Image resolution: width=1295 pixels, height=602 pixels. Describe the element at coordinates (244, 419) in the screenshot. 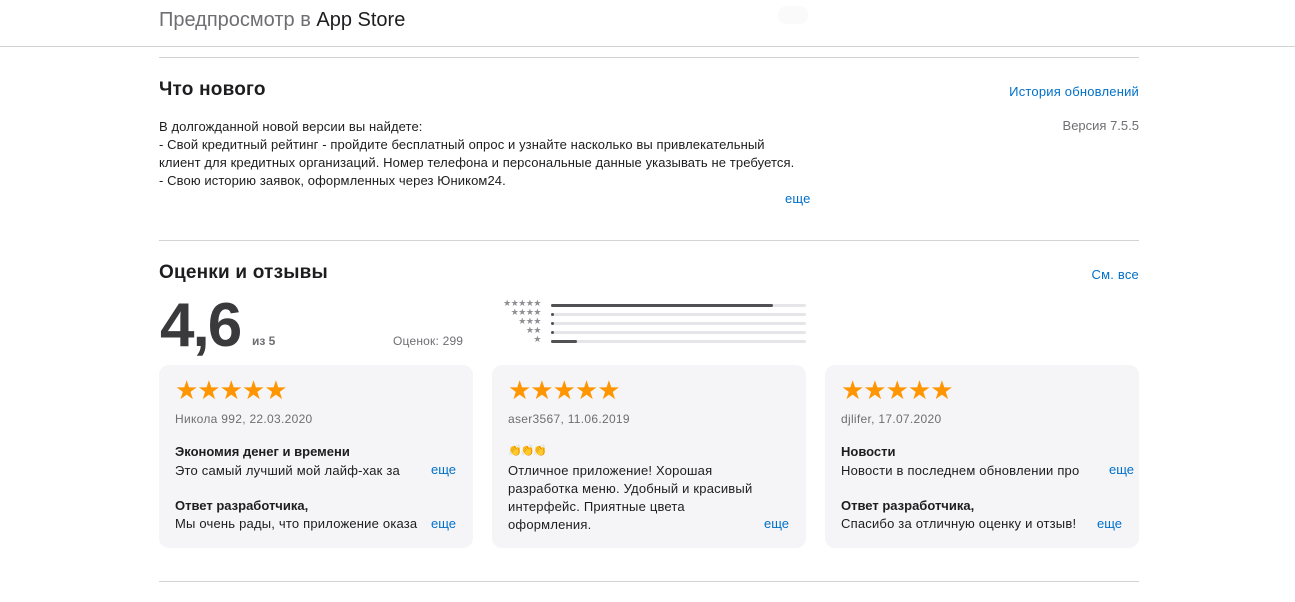

I see `review-meta: Никола 992, 22.03.2020` at that location.